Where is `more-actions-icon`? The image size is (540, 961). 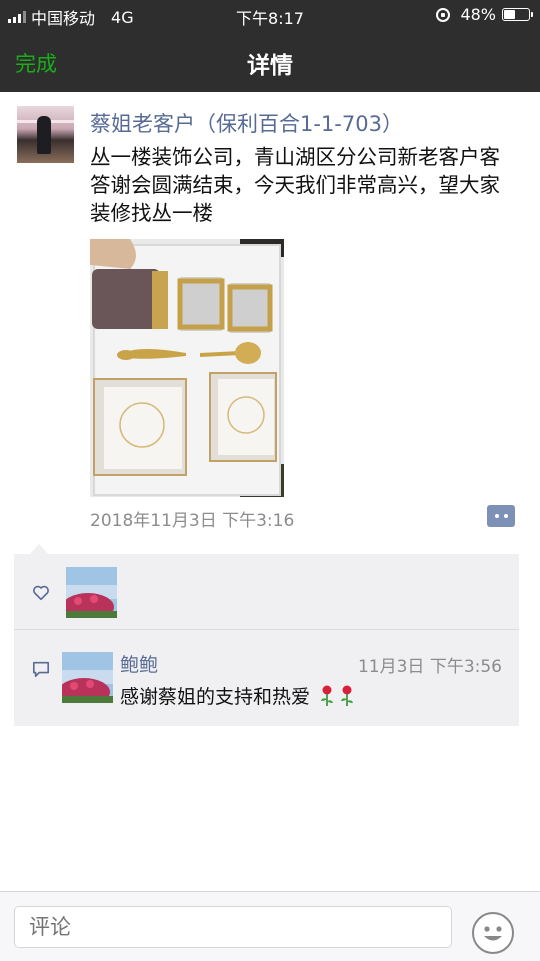 more-actions-icon is located at coordinates (497, 516).